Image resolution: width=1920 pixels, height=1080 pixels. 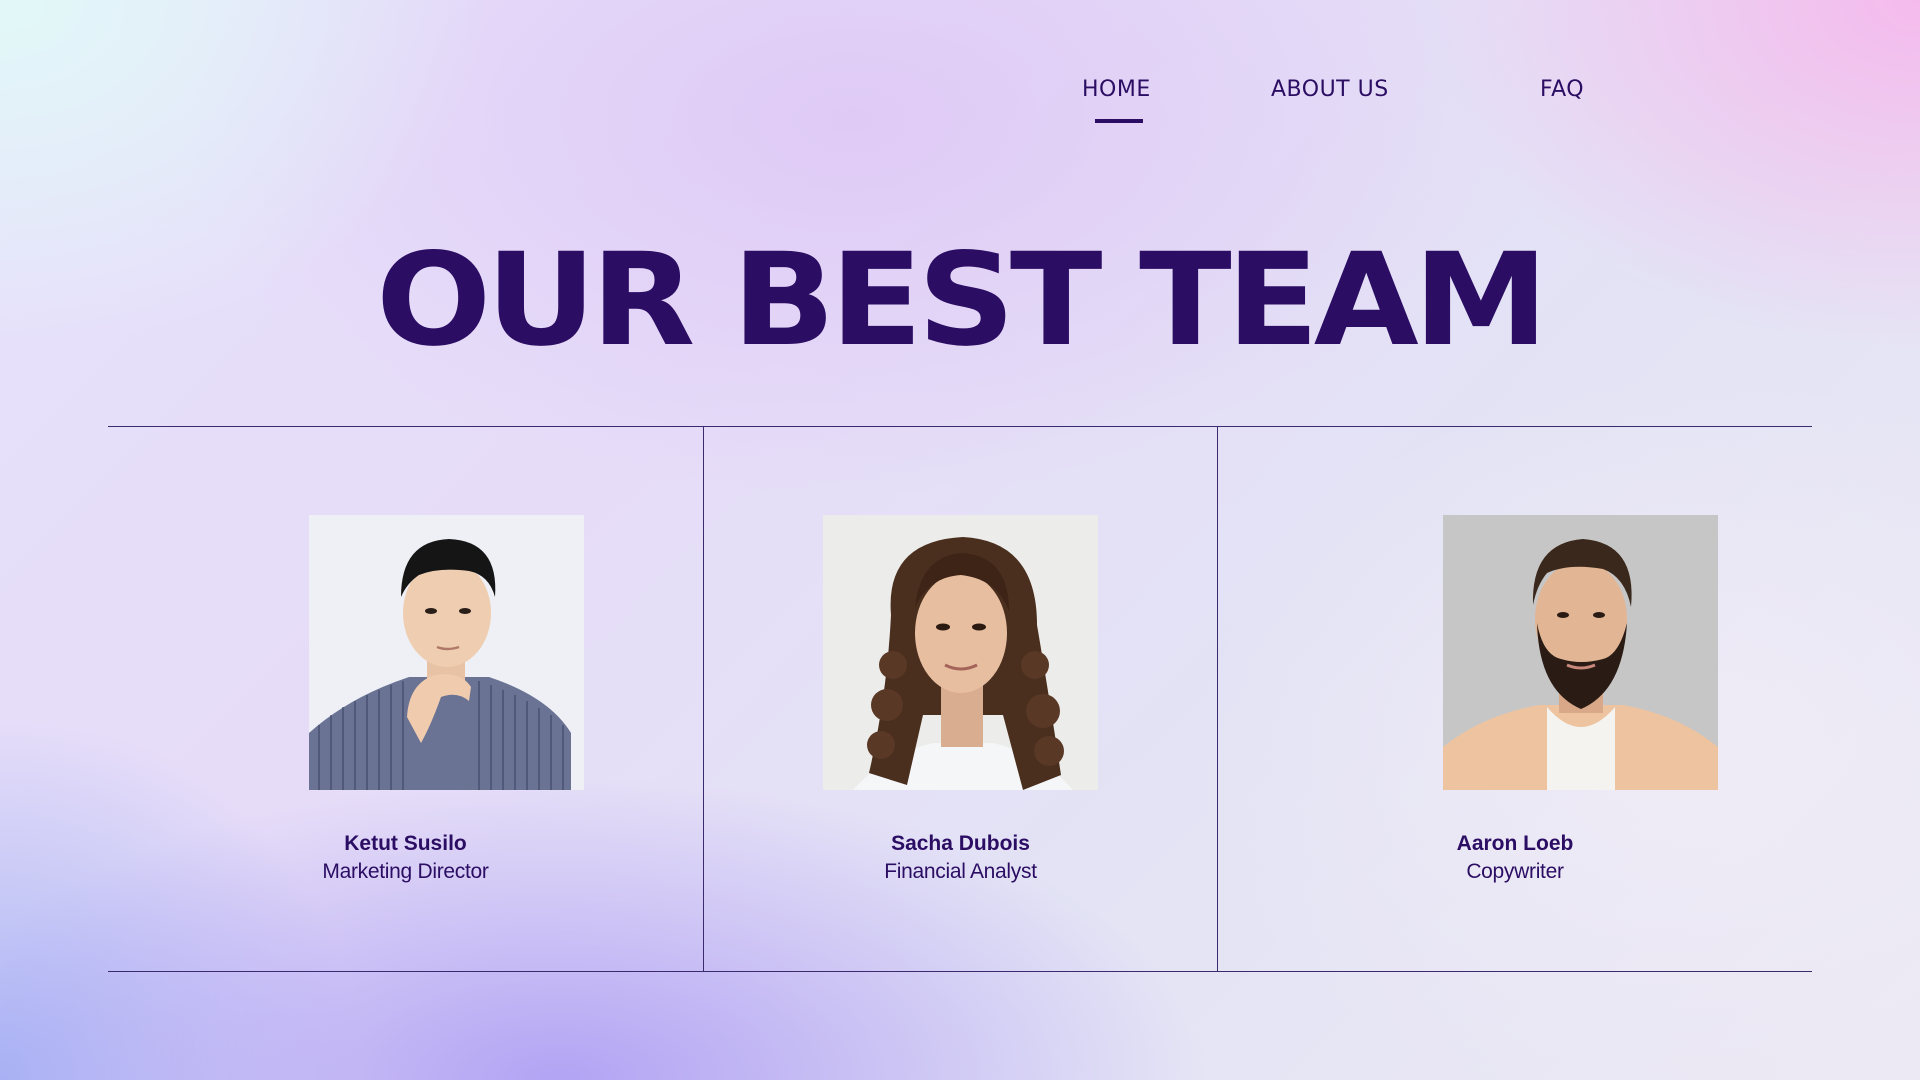 I want to click on member-name: Aaron Loeb, so click(x=1515, y=843).